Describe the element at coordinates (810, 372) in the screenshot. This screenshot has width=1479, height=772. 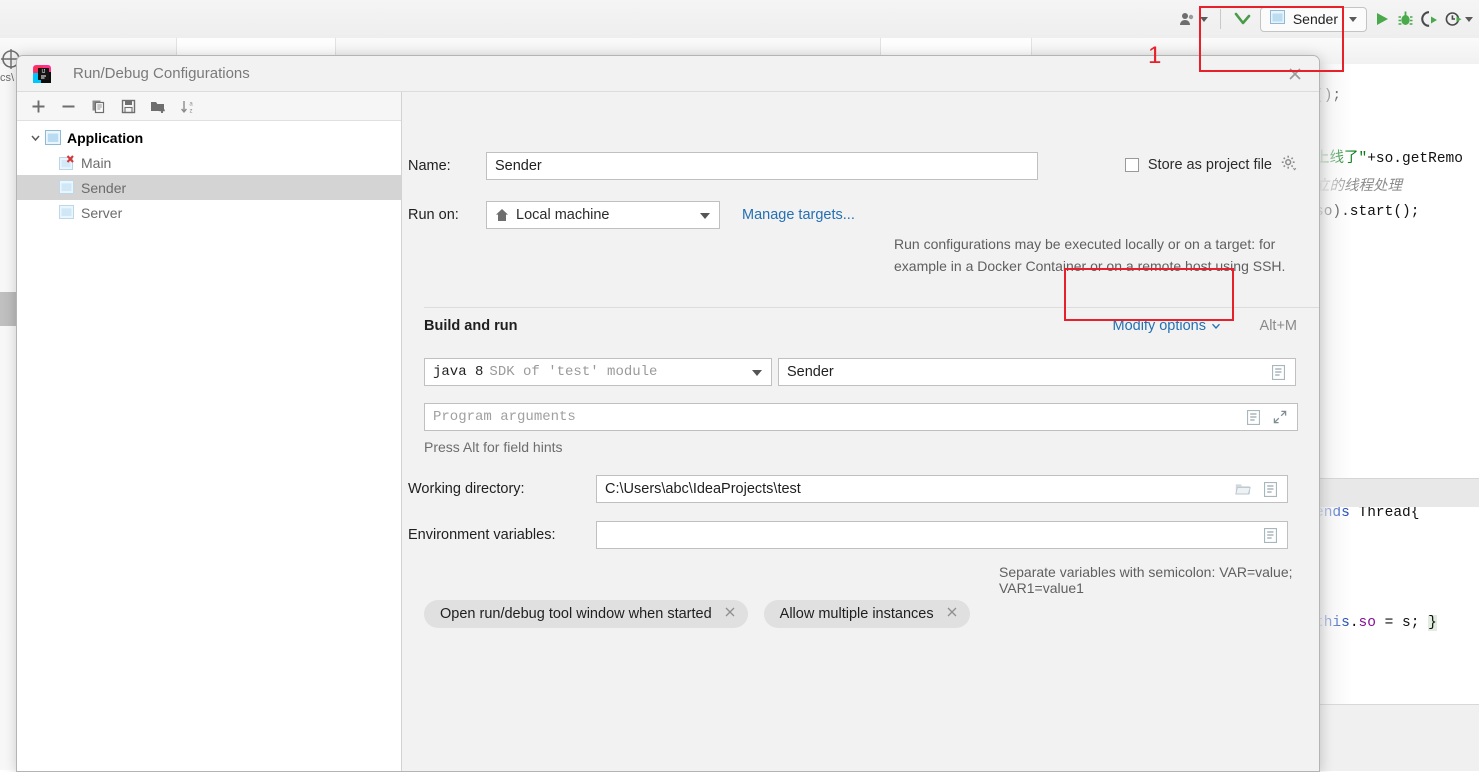
I see `main-class-value: Sender` at that location.